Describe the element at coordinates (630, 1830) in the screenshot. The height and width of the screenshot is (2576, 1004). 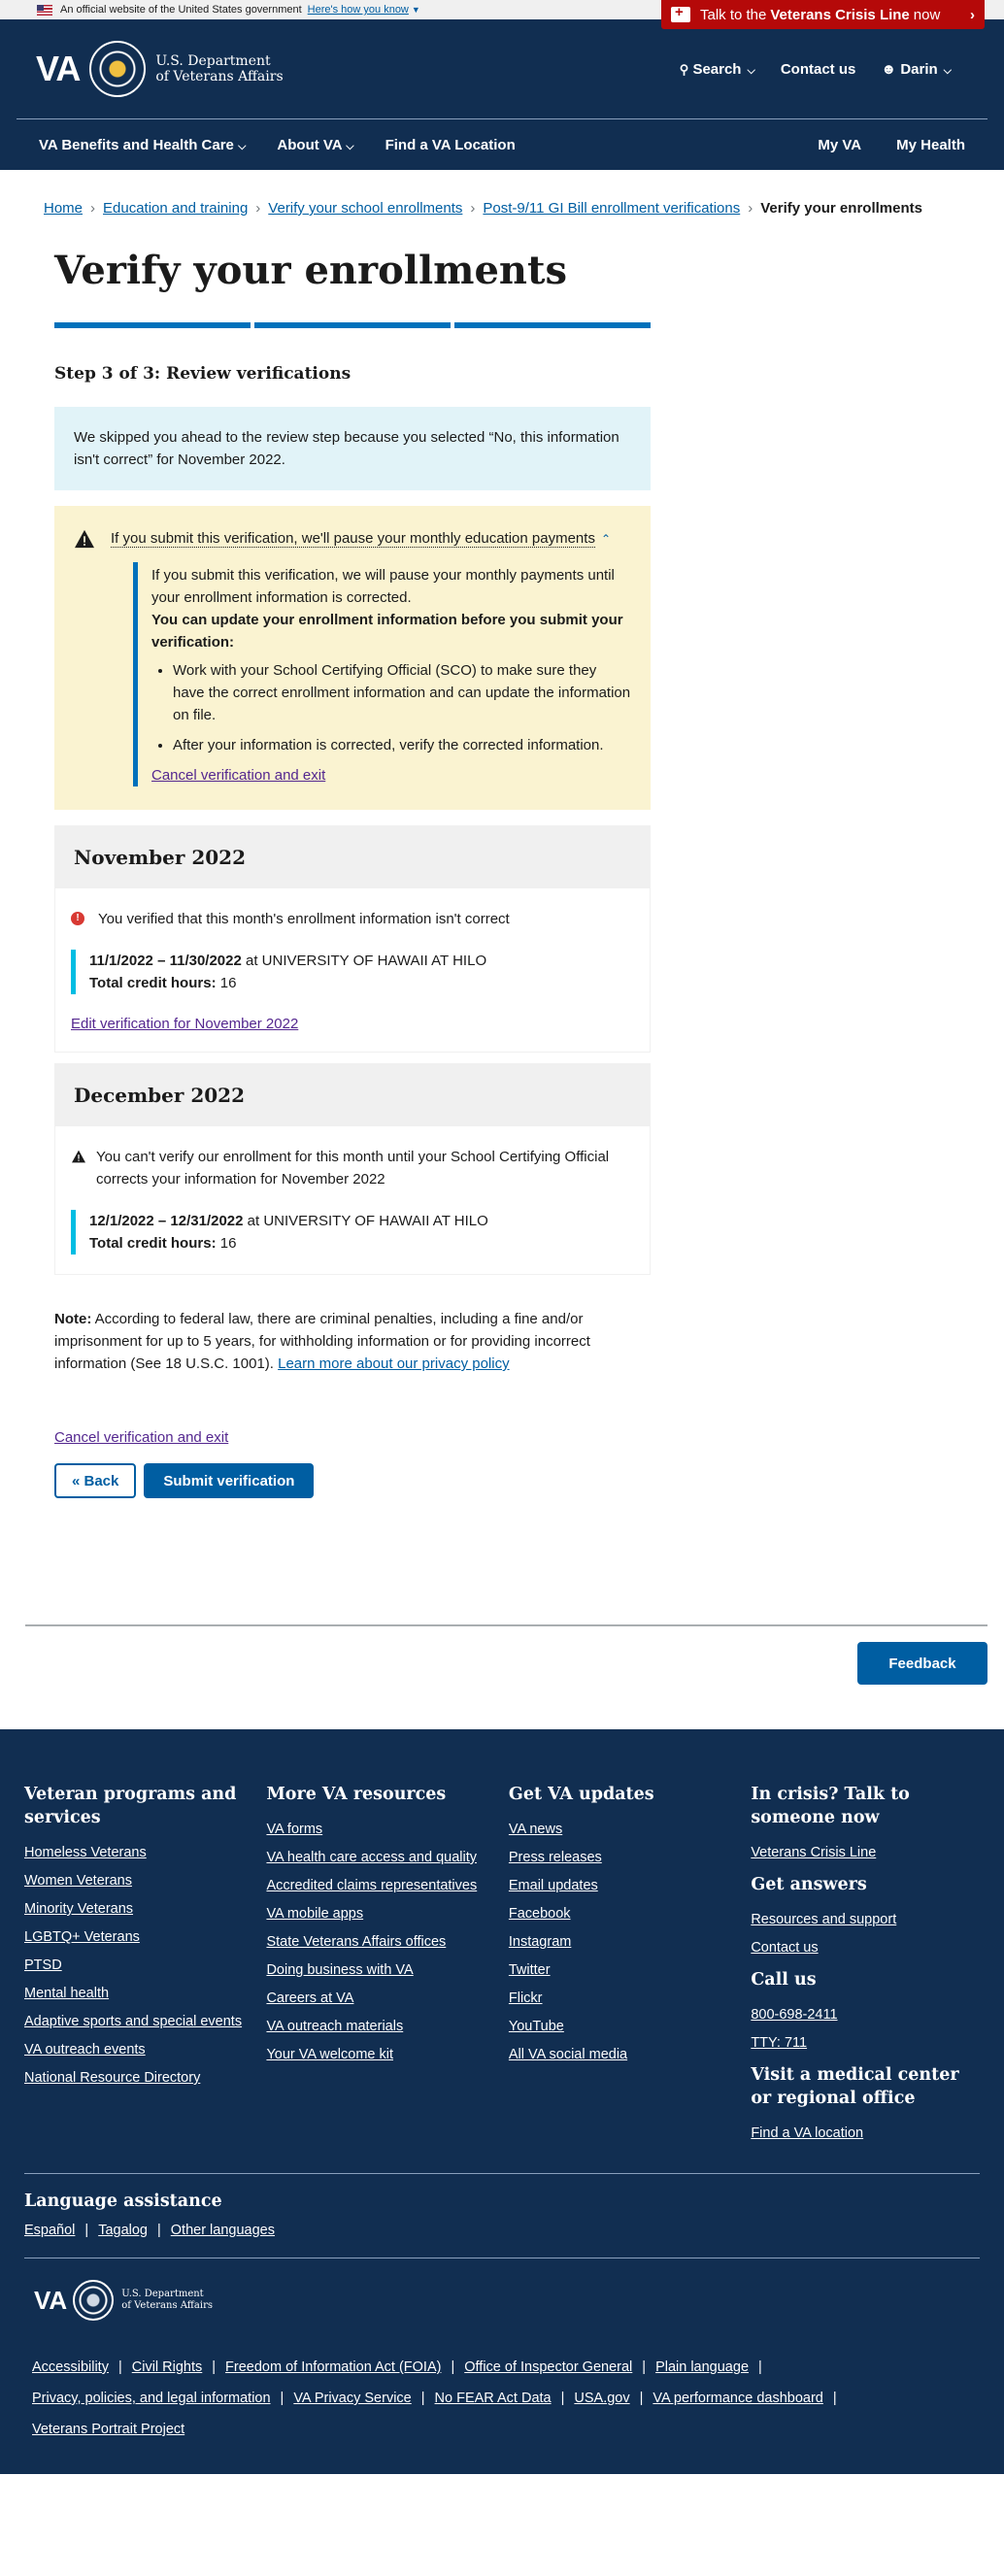
I see `footer-link: VA news` at that location.